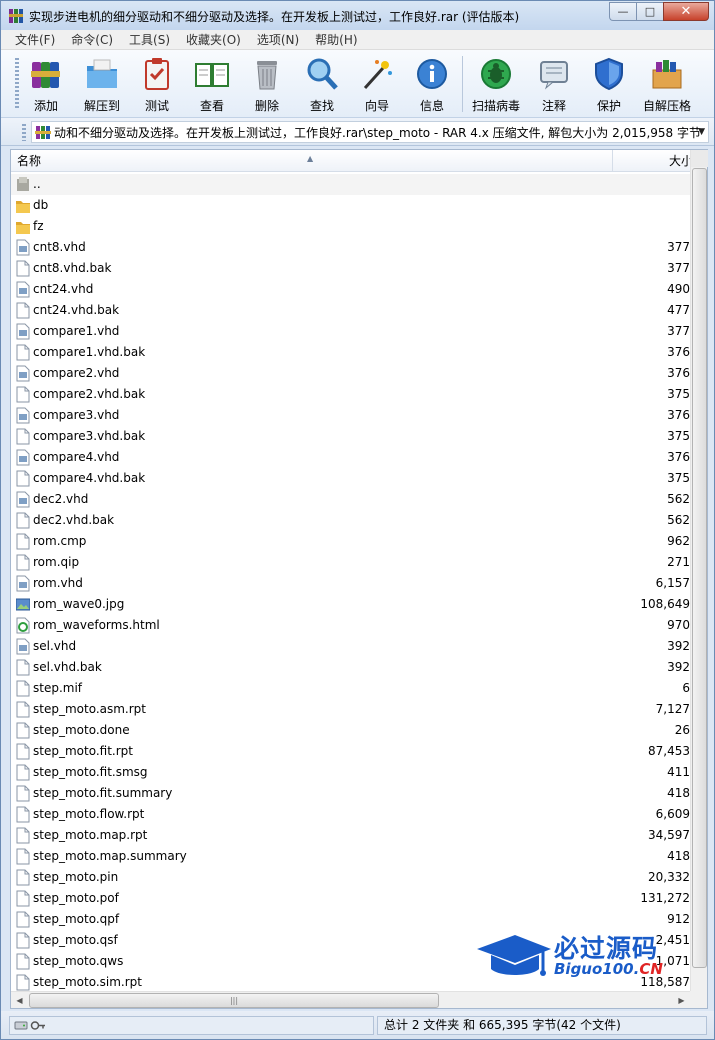  Describe the element at coordinates (350, 415) in the screenshot. I see `file-row: compare3.vhd 376` at that location.